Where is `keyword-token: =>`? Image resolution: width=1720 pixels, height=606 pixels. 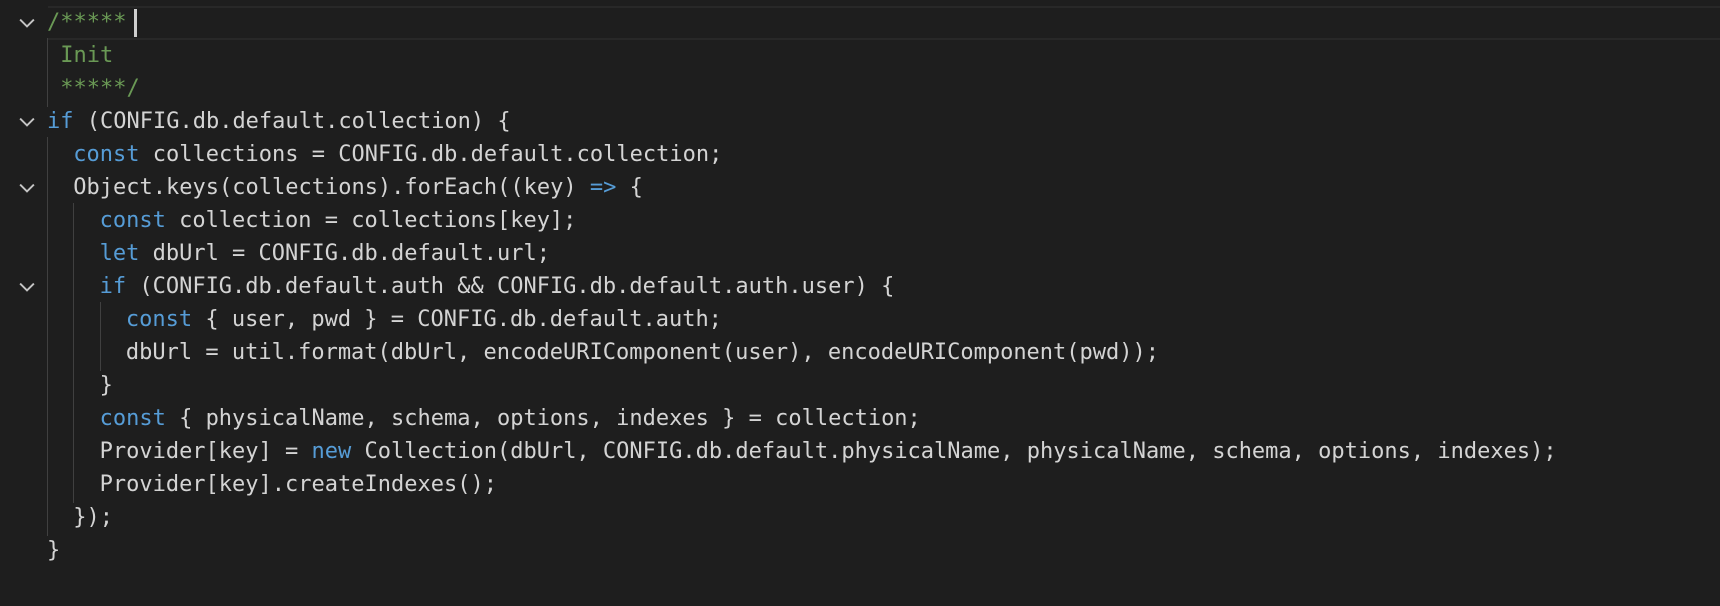
keyword-token: => is located at coordinates (603, 187).